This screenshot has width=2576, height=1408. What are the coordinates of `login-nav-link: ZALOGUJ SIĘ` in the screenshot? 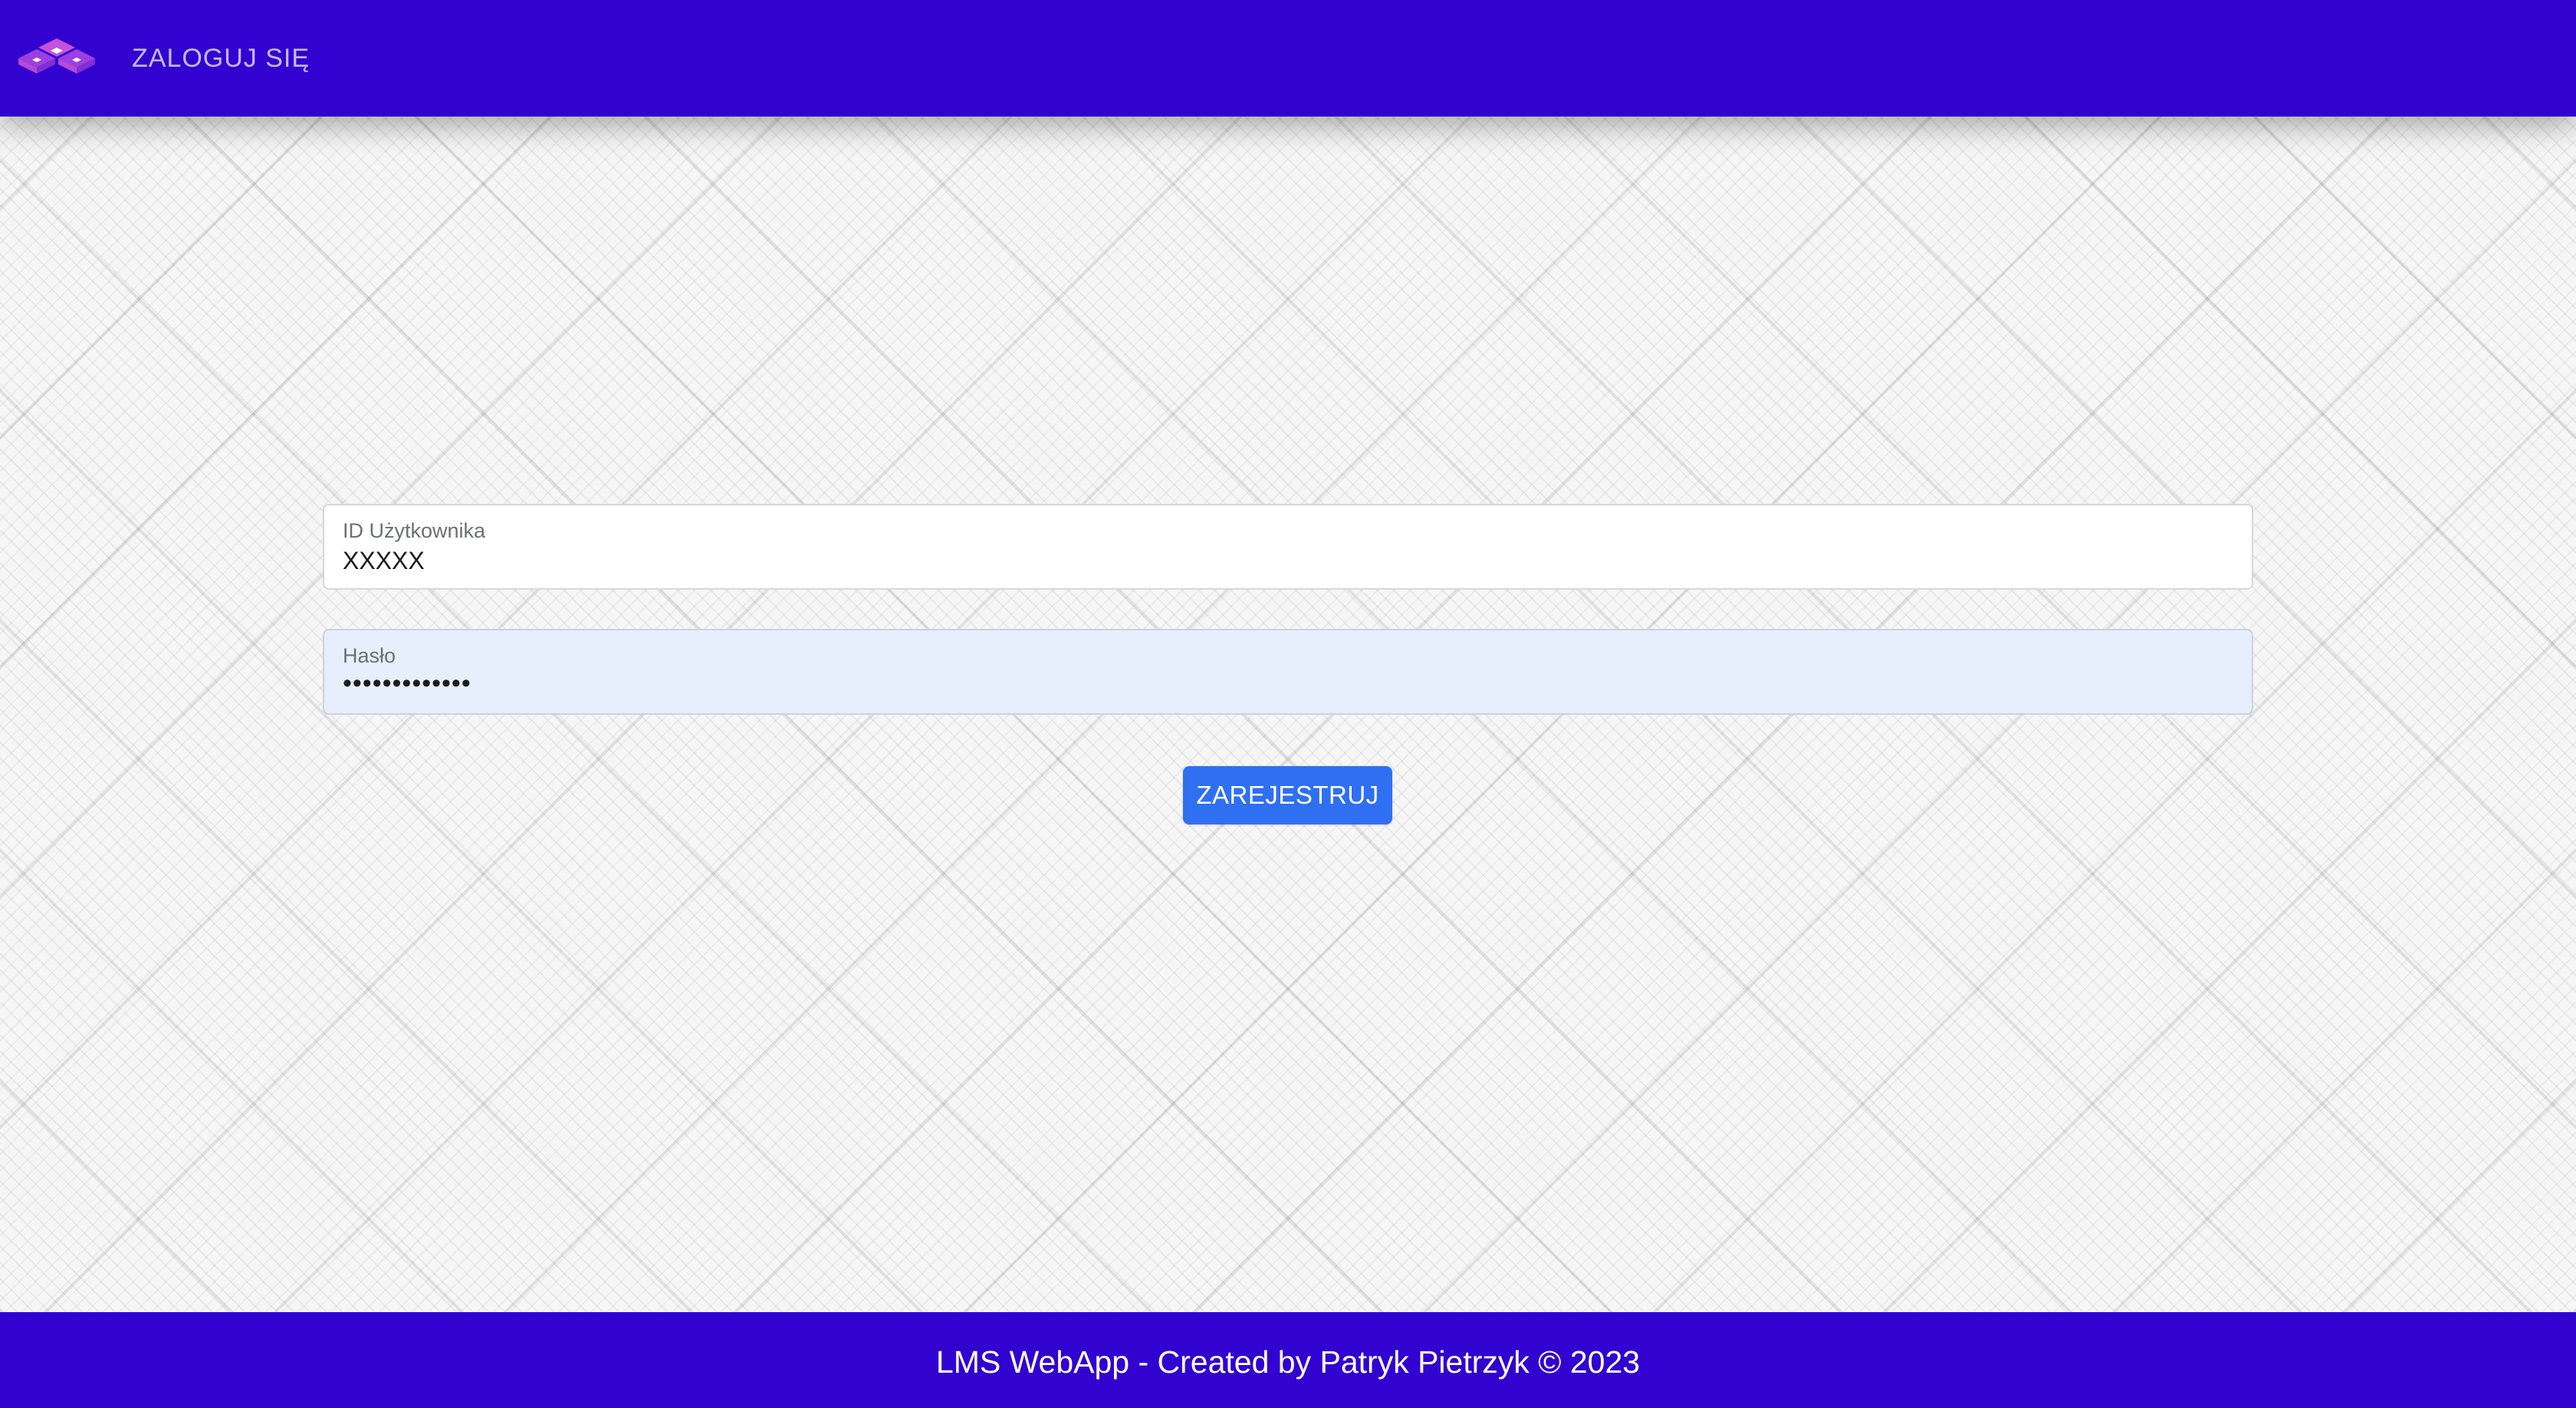 It's located at (221, 59).